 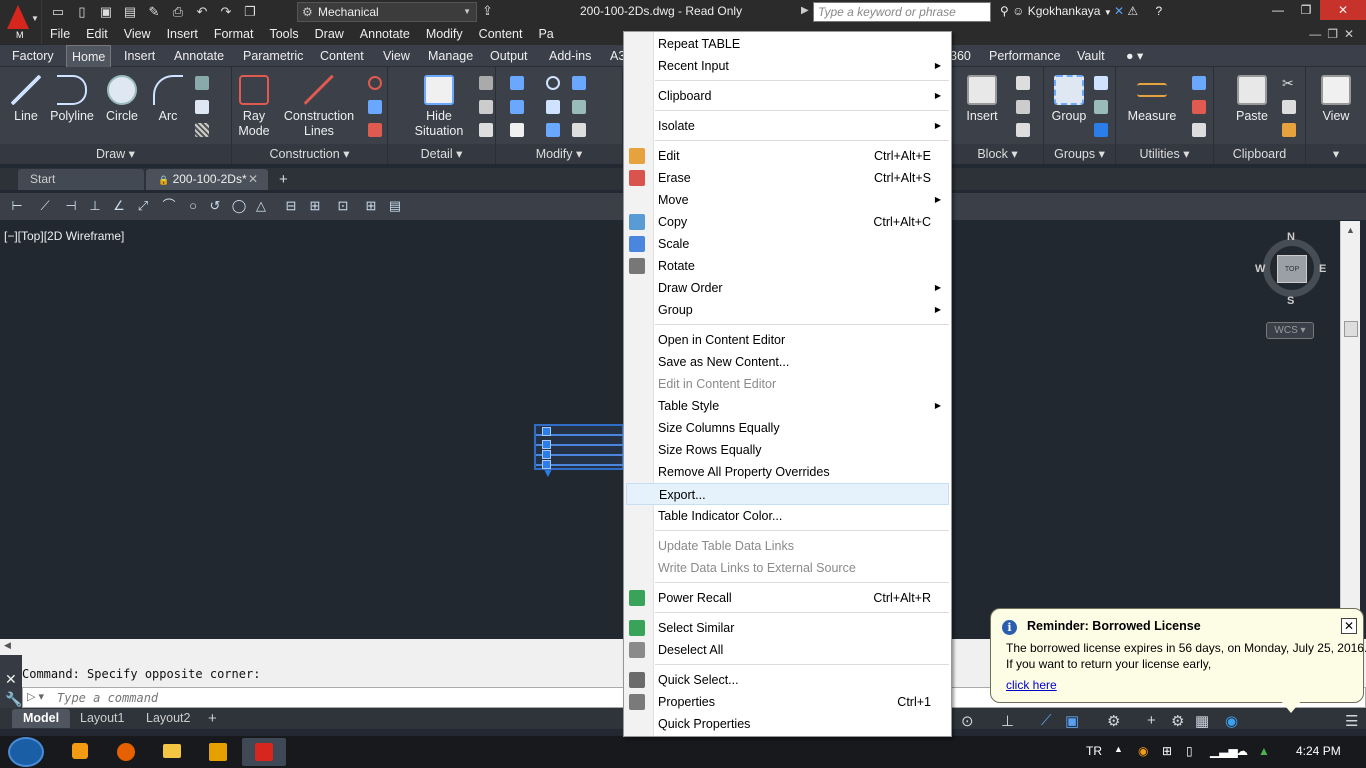 I want to click on menu-item-copy: Copy Ctrl+Alt+C, so click(x=787, y=222).